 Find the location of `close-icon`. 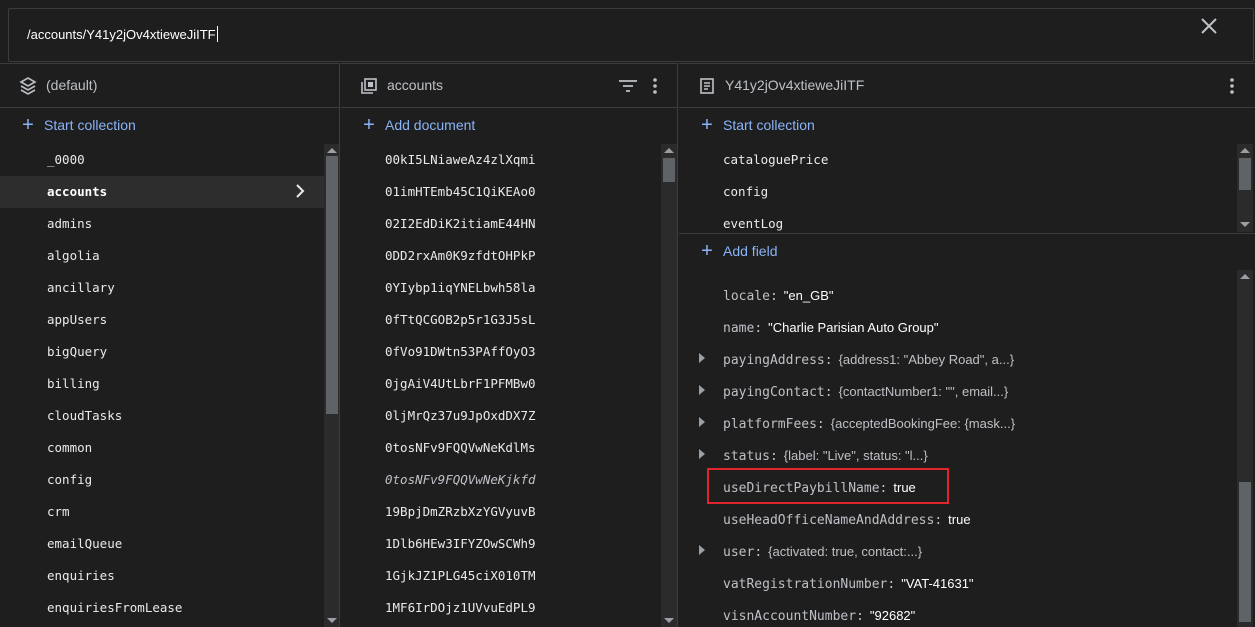

close-icon is located at coordinates (1209, 26).